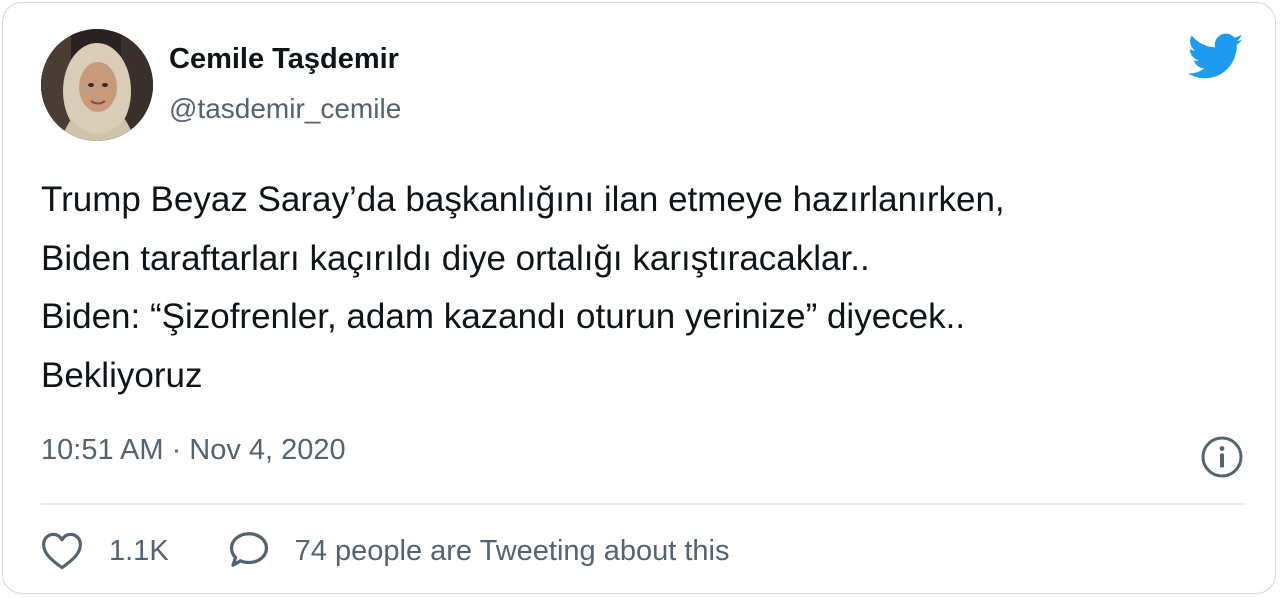 This screenshot has width=1280, height=598. What do you see at coordinates (643, 504) in the screenshot?
I see `divider` at bounding box center [643, 504].